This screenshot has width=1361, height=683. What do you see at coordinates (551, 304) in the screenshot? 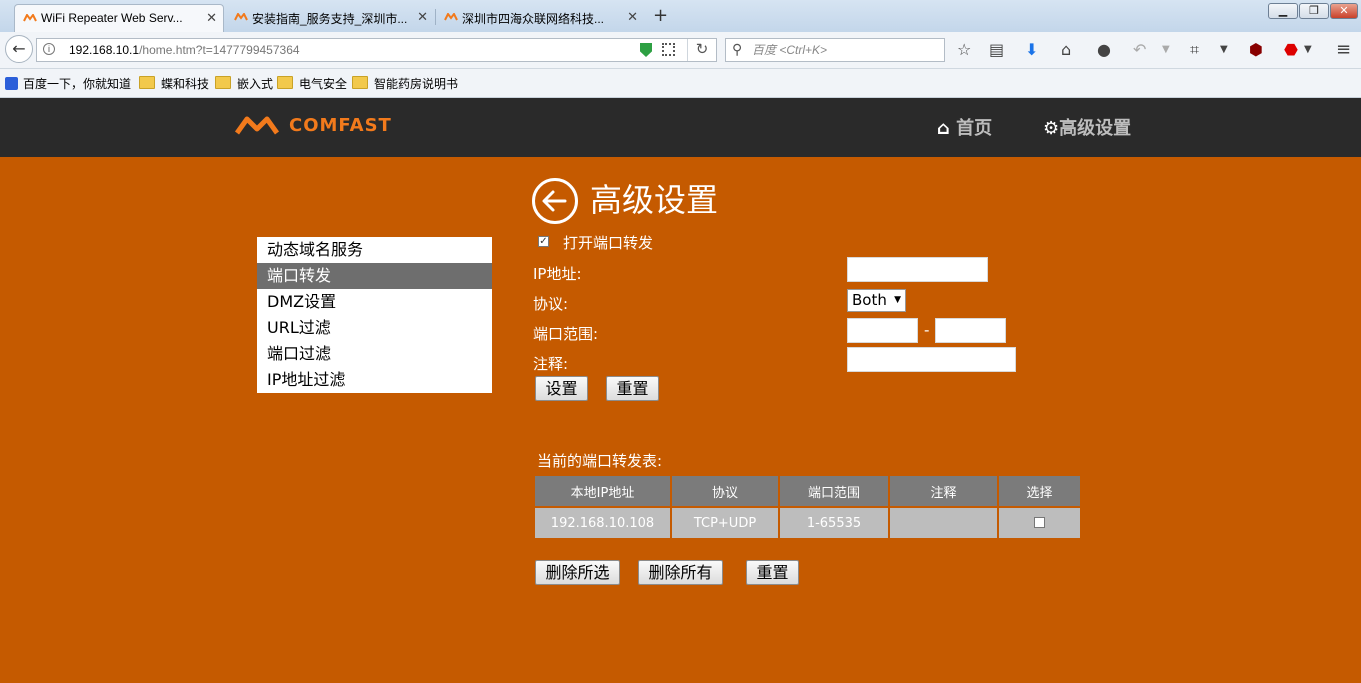
I see `protocol-label: 协议:` at bounding box center [551, 304].